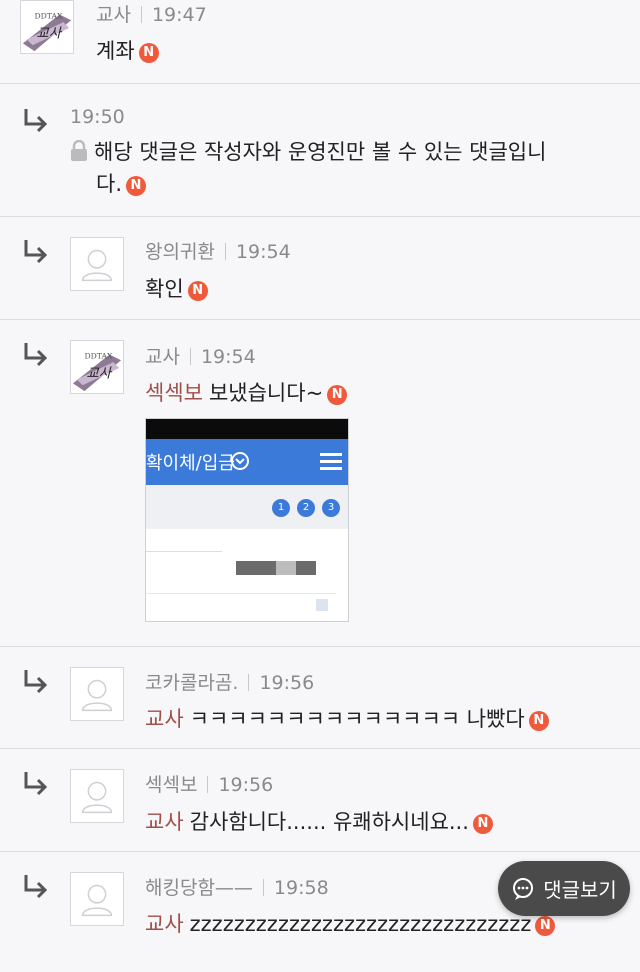  I want to click on image-gray-band, so click(247, 507).